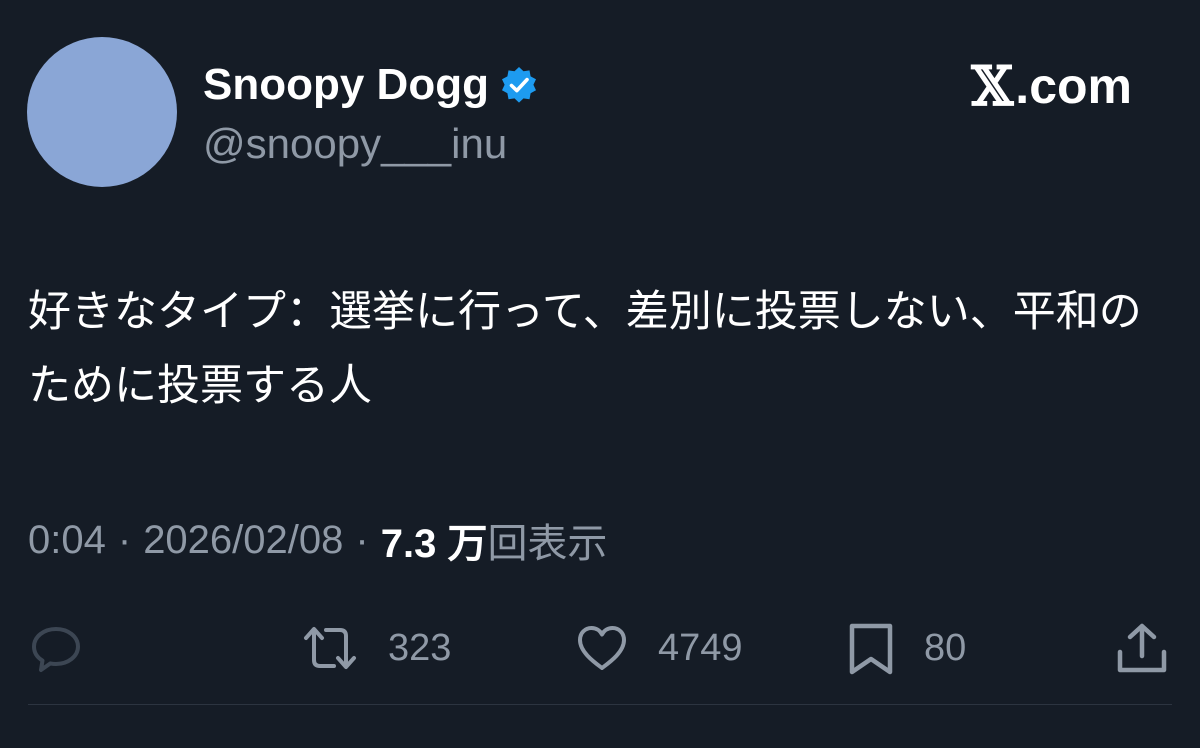  I want to click on brand-label: .com, so click(1073, 86).